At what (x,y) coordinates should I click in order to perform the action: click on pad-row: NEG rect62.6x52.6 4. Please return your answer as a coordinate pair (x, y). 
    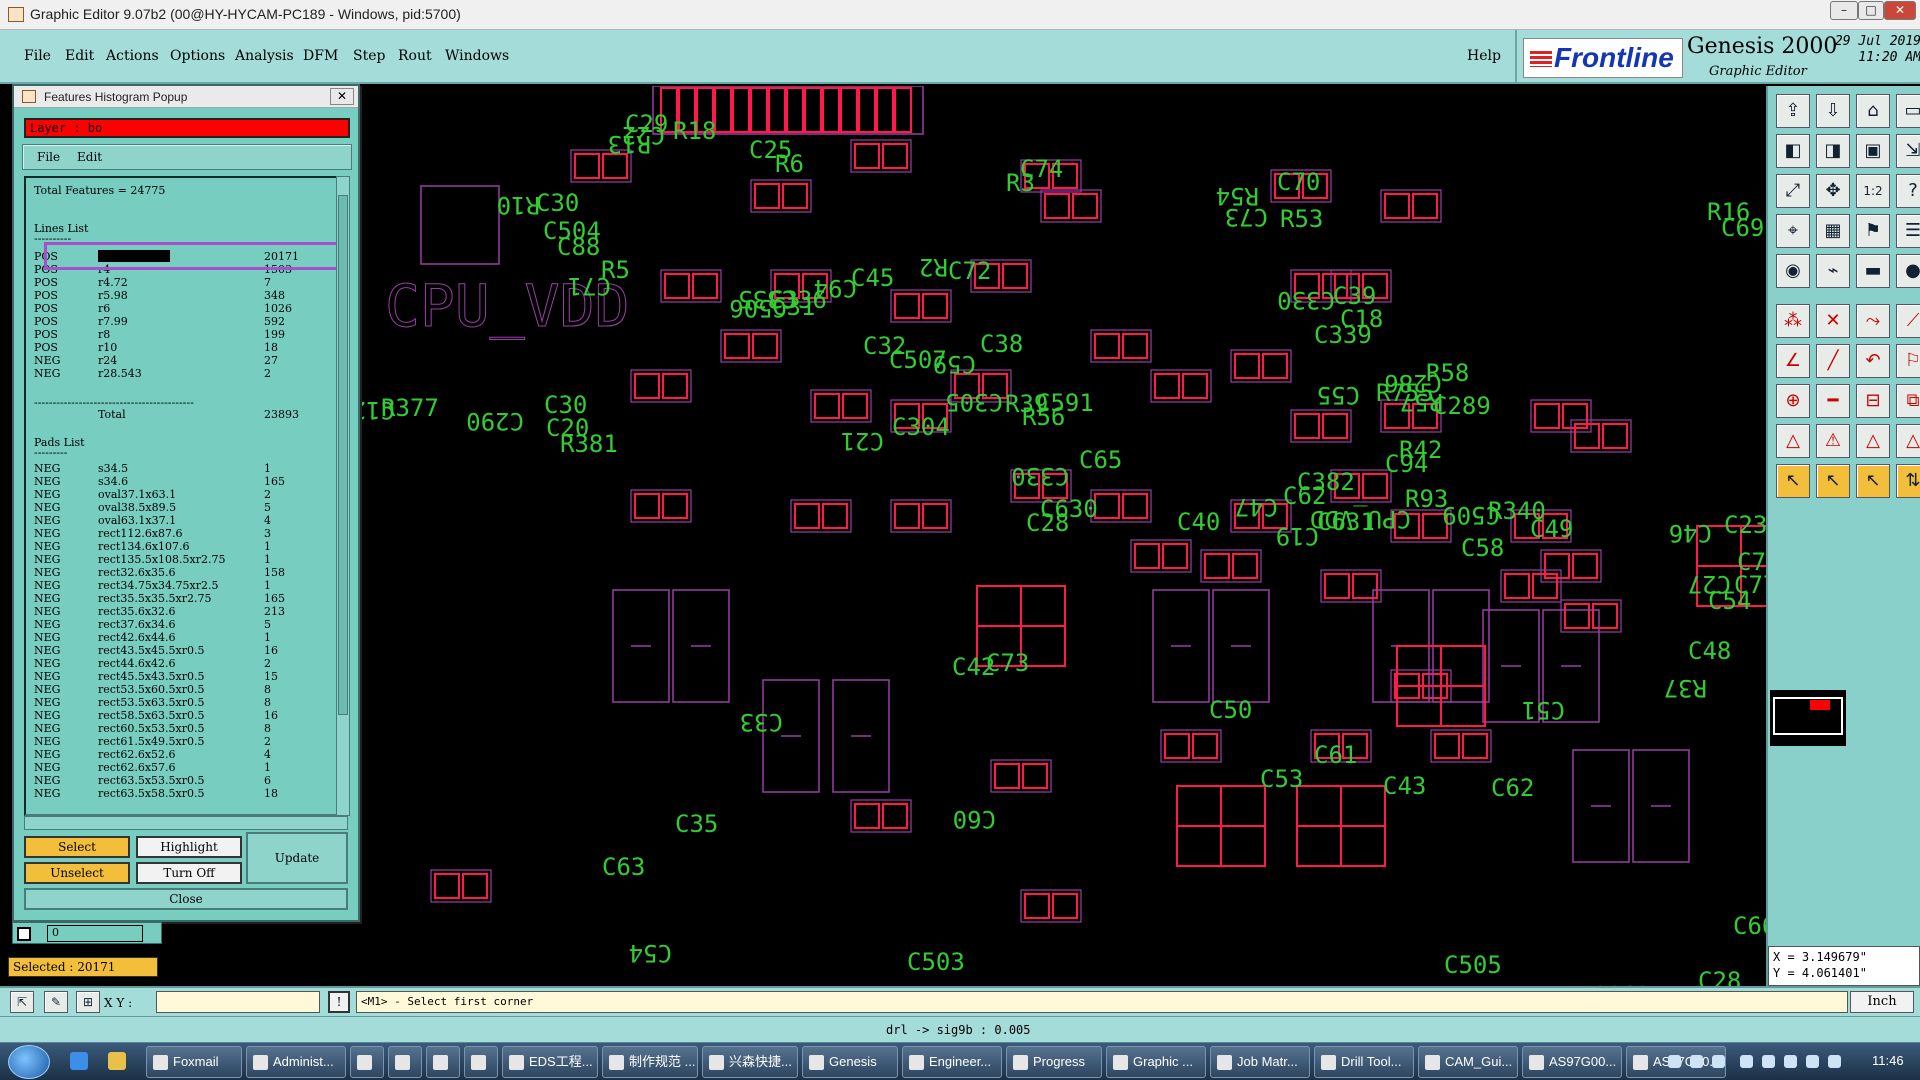
    Looking at the image, I should click on (184, 754).